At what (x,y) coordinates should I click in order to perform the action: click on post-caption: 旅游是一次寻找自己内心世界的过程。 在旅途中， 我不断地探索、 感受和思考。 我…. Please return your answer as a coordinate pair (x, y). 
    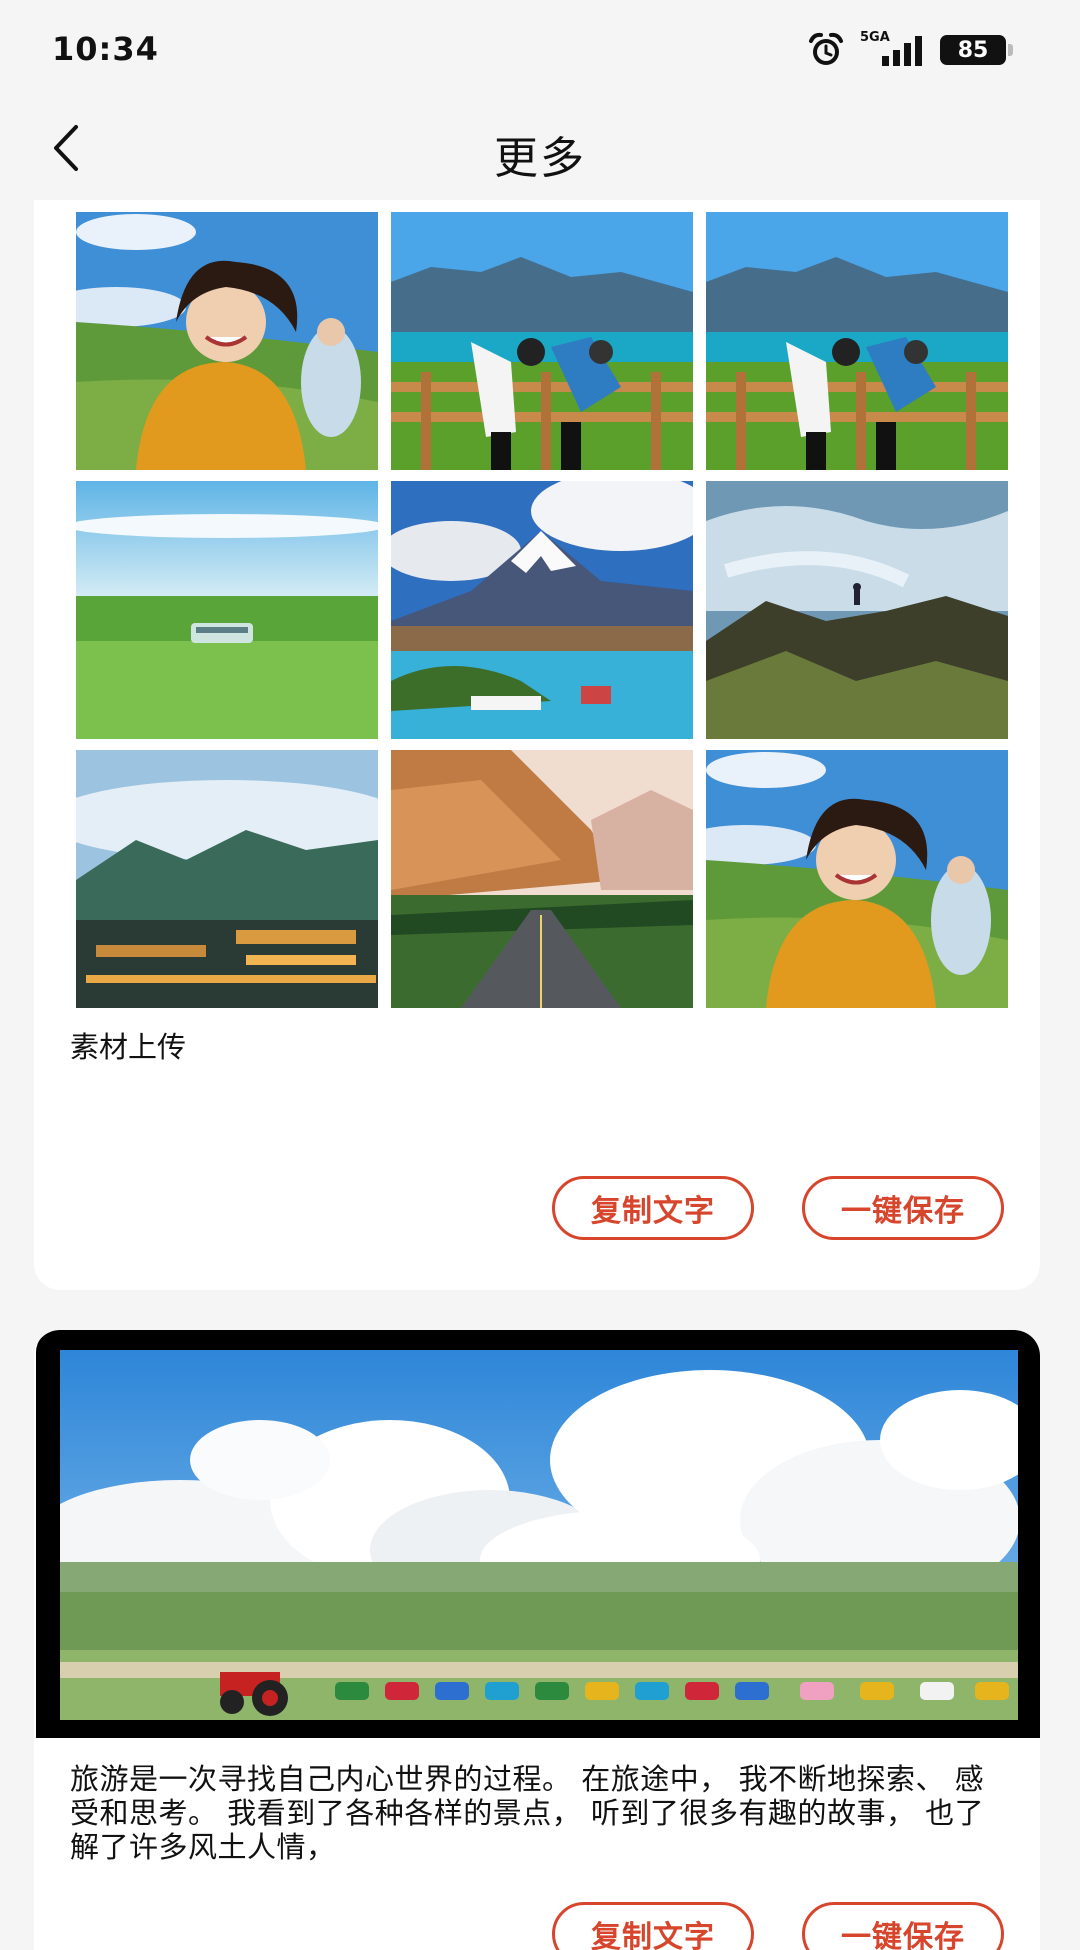
    Looking at the image, I should click on (527, 1813).